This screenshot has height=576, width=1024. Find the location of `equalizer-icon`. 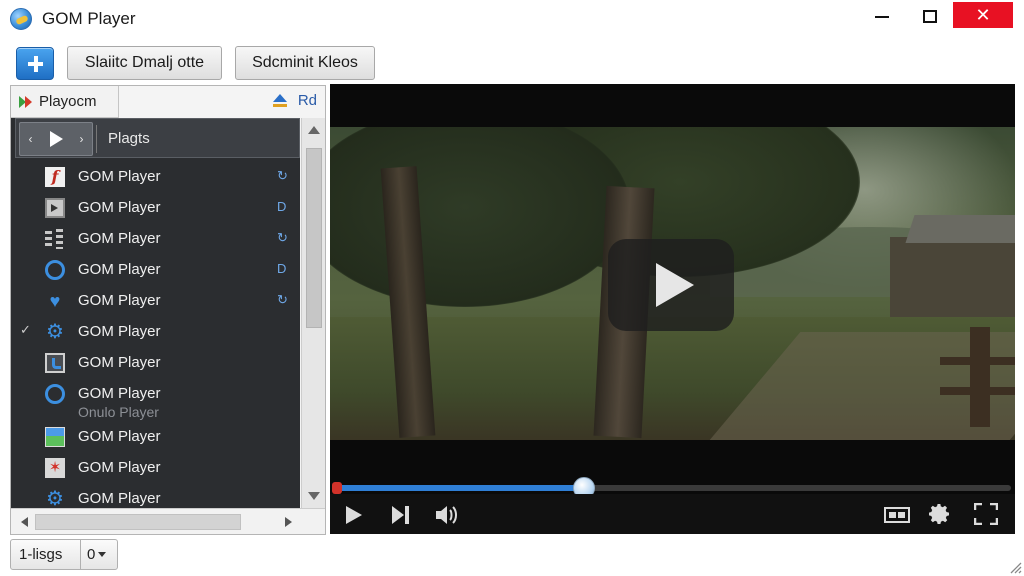

equalizer-icon is located at coordinates (55, 239).